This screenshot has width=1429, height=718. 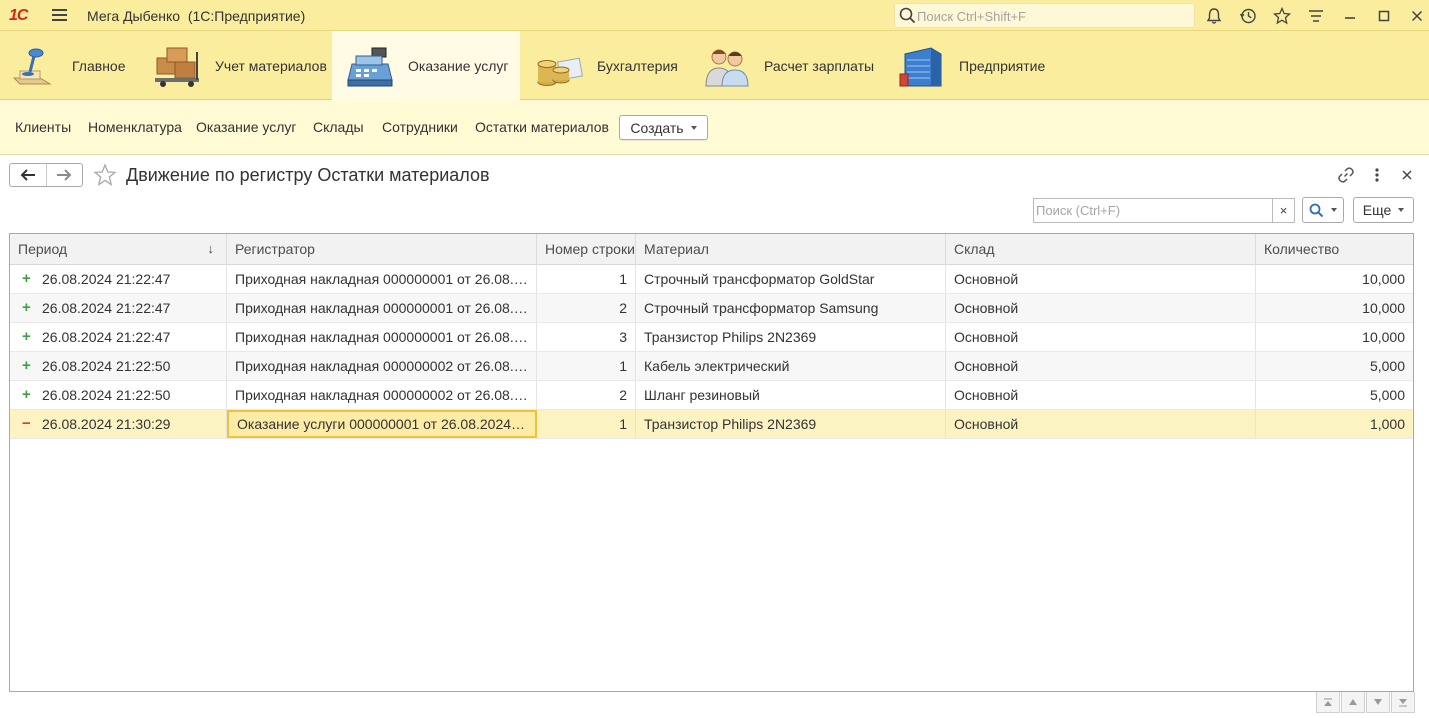 I want to click on cell-qty: 1,000, so click(x=1334, y=424).